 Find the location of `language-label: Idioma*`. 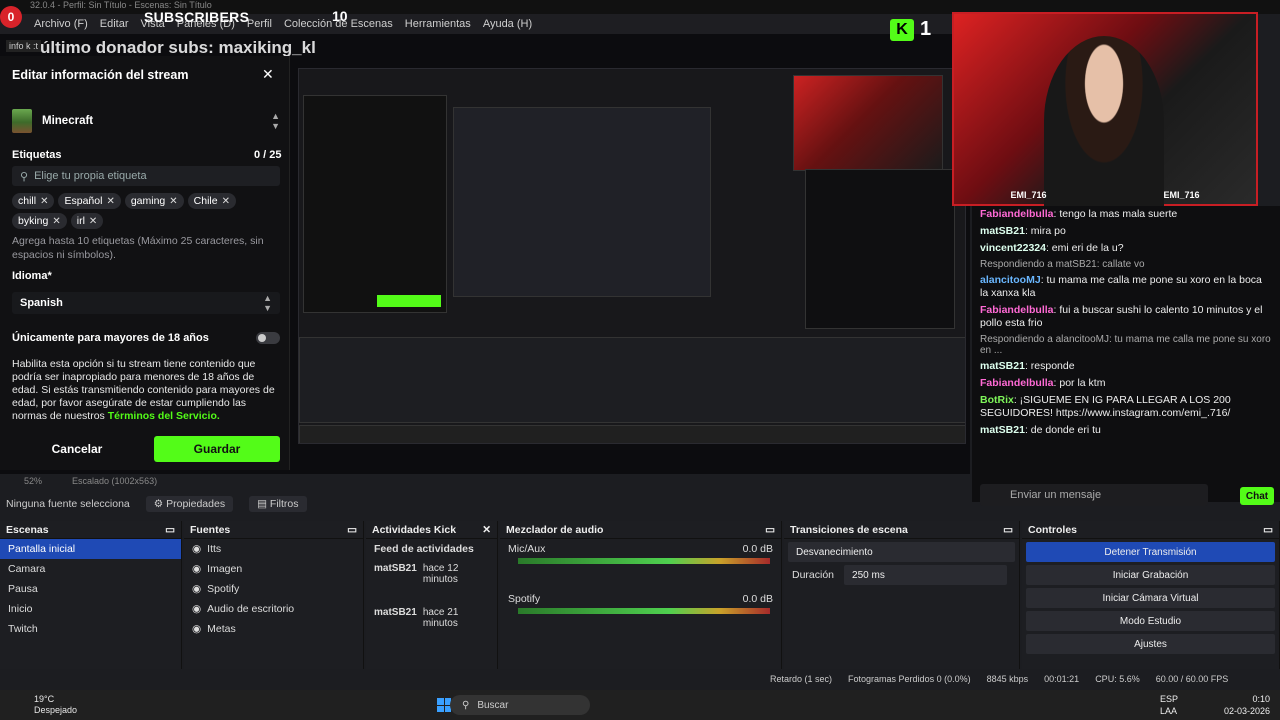

language-label: Idioma* is located at coordinates (32, 276).